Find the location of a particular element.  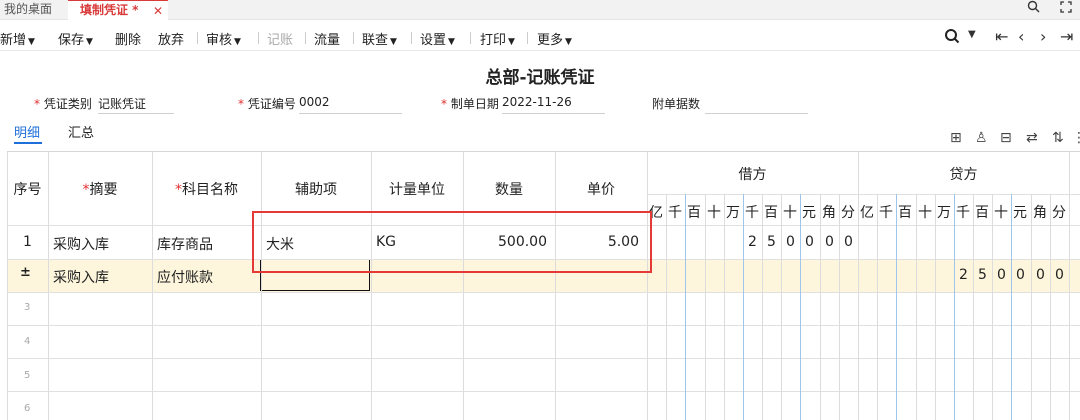

print-button: 打印 ▼ is located at coordinates (497, 38).